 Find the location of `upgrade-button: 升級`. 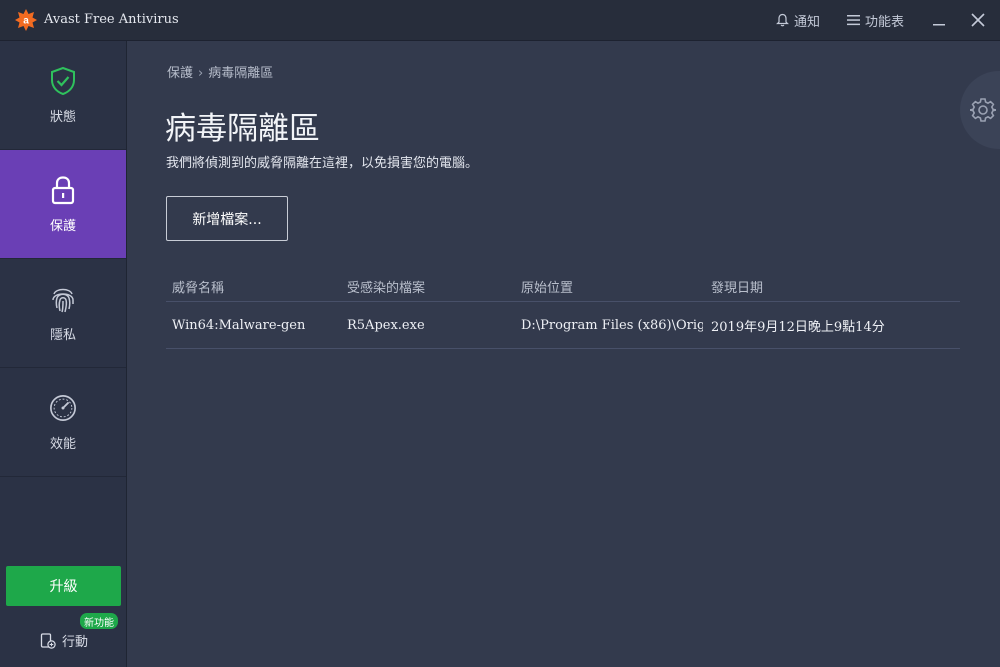

upgrade-button: 升級 is located at coordinates (63, 586).